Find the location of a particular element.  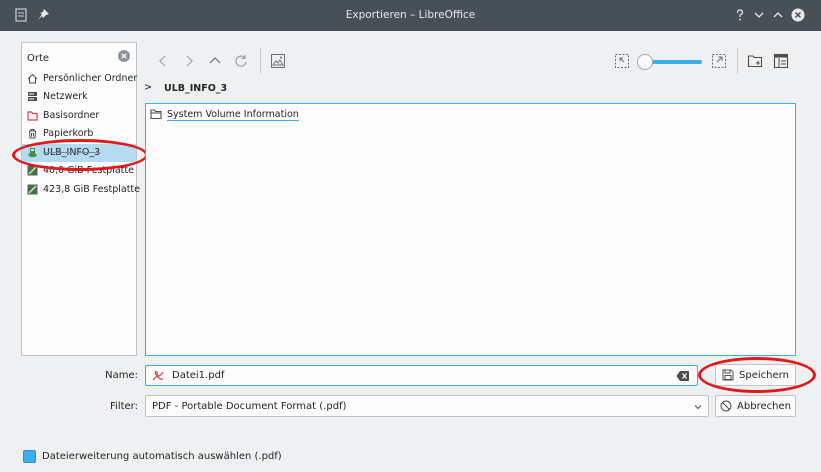

file-item-label: System Volume Information is located at coordinates (233, 115).